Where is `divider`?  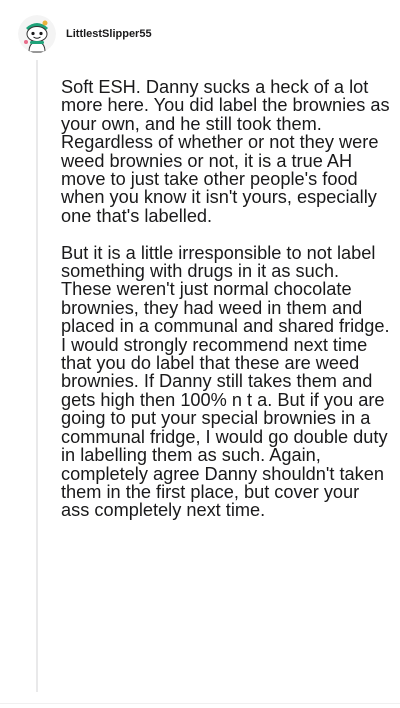 divider is located at coordinates (200, 703).